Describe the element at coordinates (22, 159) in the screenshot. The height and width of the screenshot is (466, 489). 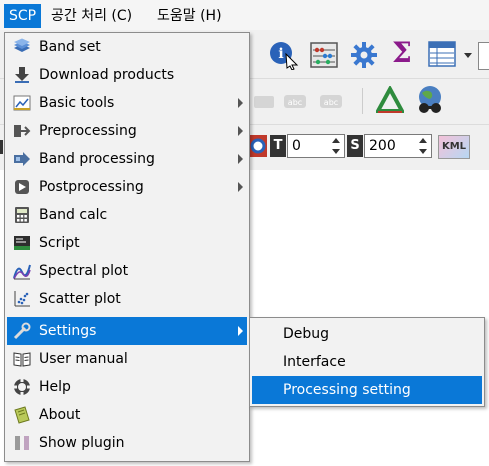
I see `band-processing-icon` at that location.